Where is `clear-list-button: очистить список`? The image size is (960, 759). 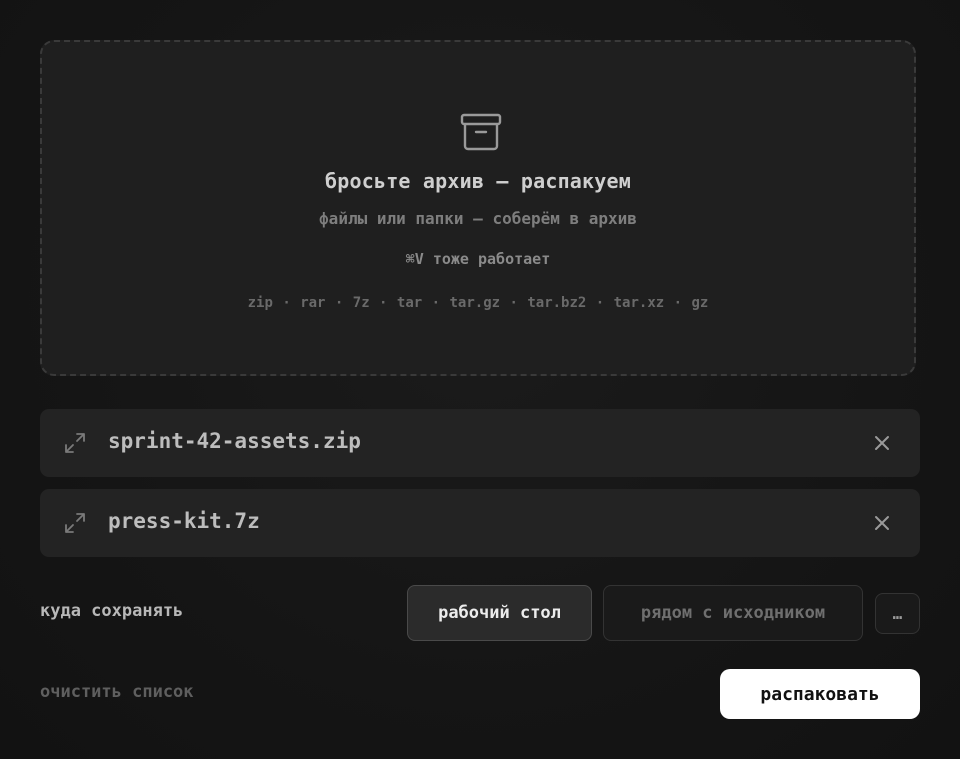 clear-list-button: очистить список is located at coordinates (117, 692).